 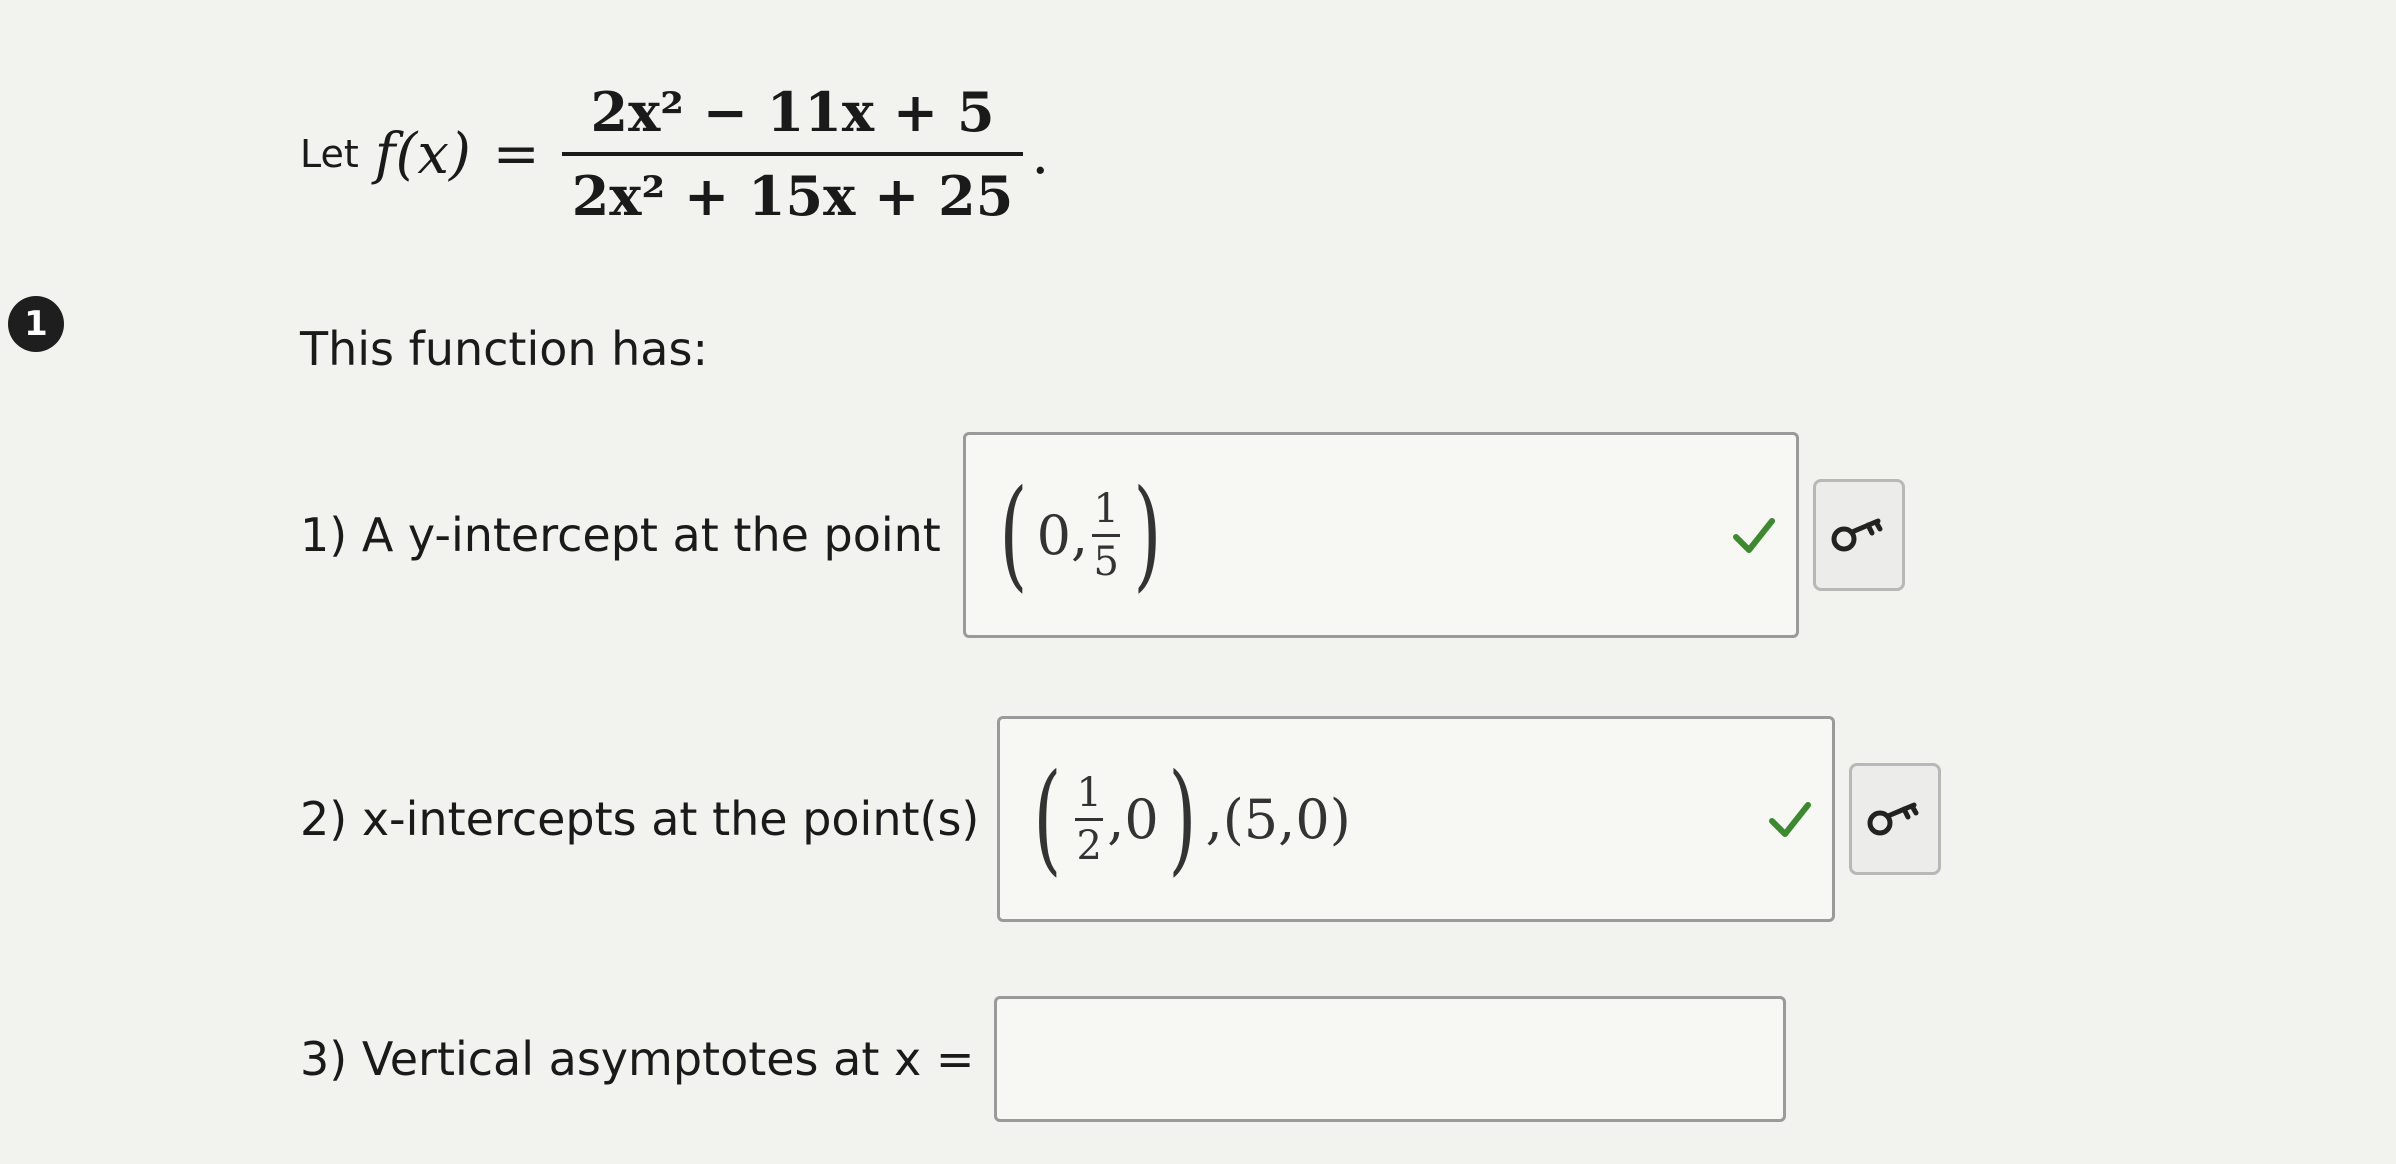 I want to click on period: ., so click(x=1040, y=154).